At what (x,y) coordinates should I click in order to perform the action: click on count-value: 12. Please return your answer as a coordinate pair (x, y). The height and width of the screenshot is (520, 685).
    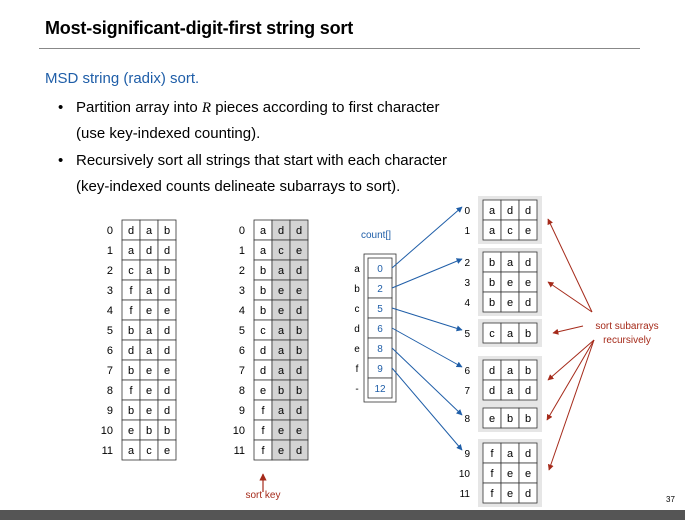
    Looking at the image, I should click on (380, 389).